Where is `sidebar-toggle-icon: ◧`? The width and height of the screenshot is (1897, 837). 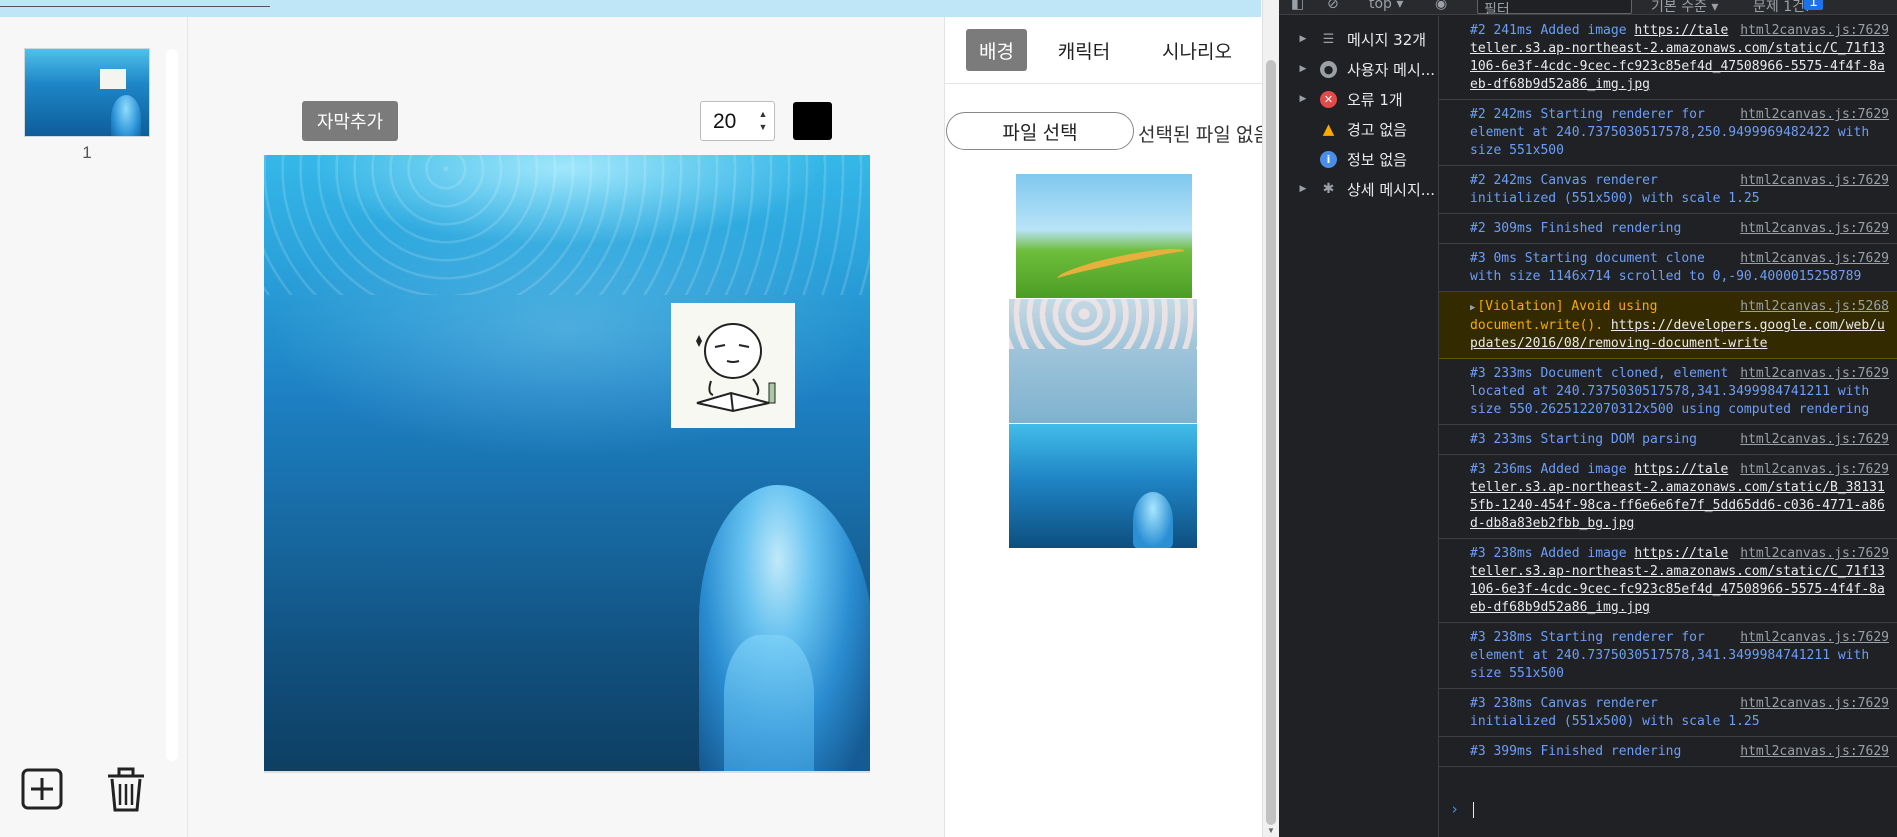 sidebar-toggle-icon: ◧ is located at coordinates (1297, 6).